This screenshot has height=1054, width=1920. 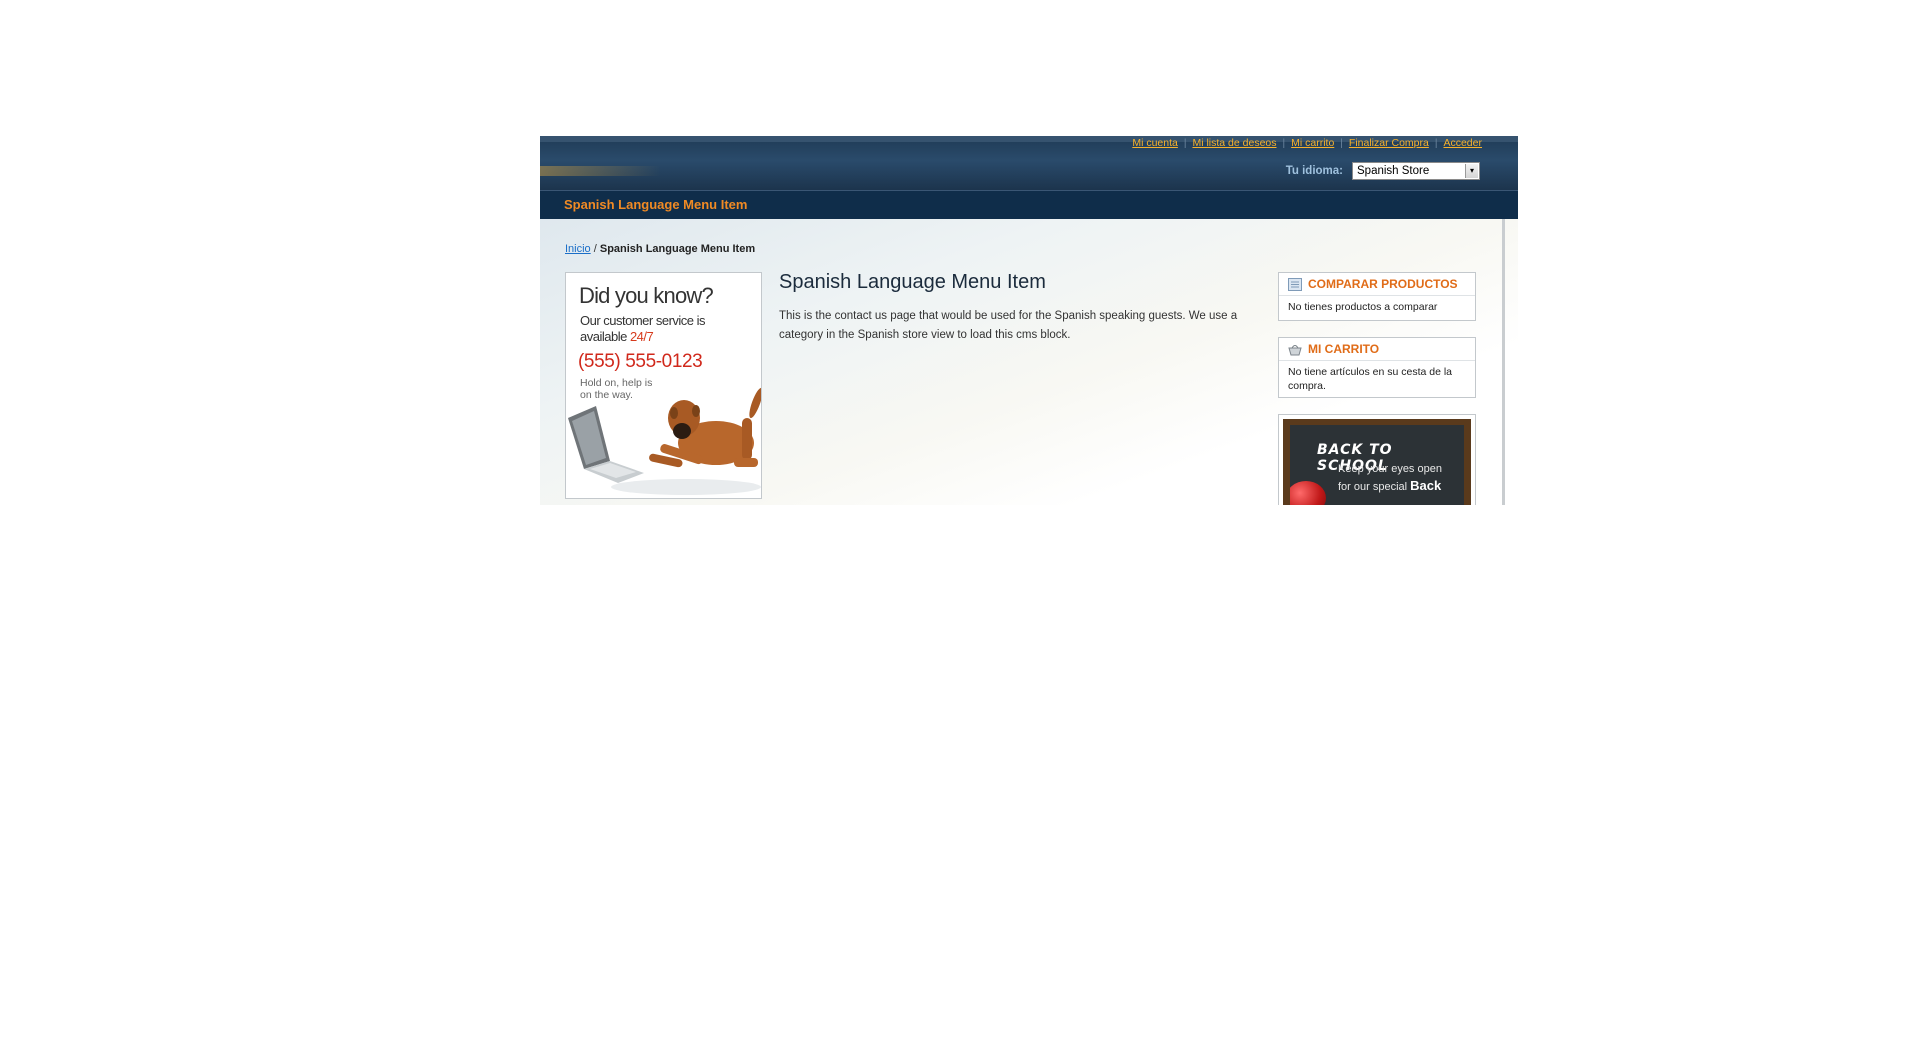 I want to click on promo-line2-bold: Back, so click(x=1426, y=485).